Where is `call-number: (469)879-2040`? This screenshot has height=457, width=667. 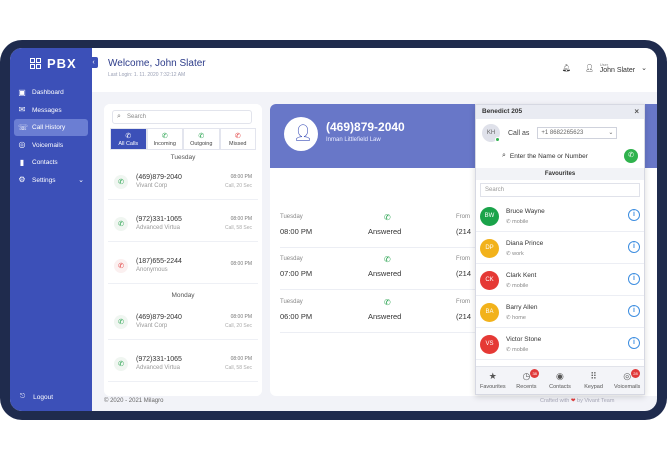
call-number: (469)879-2040 is located at coordinates (159, 317).